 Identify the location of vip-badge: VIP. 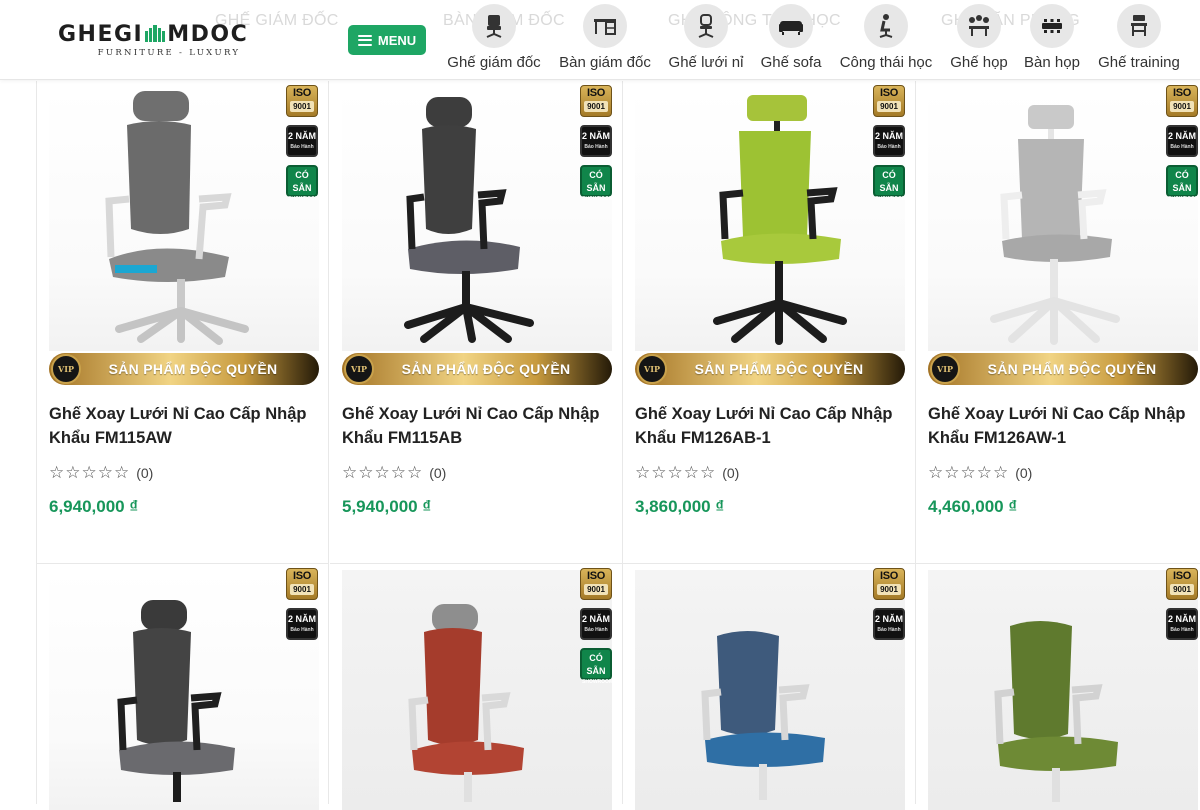
(652, 369).